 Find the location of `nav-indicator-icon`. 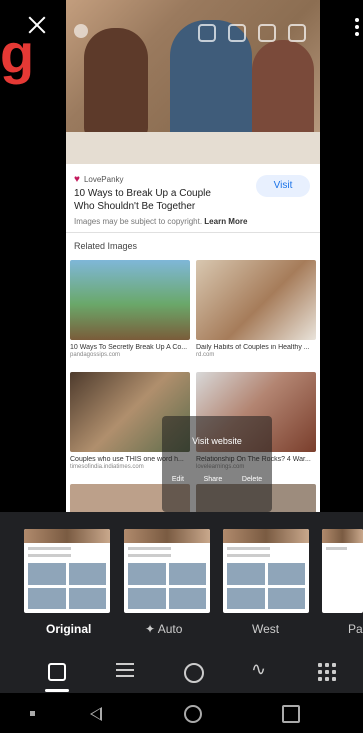

nav-indicator-icon is located at coordinates (32, 713).